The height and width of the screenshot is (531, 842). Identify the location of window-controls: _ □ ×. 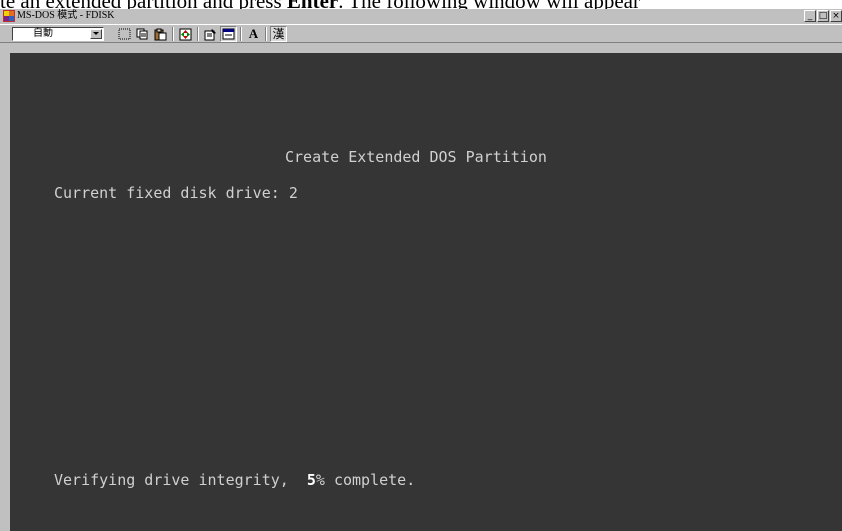
(823, 16).